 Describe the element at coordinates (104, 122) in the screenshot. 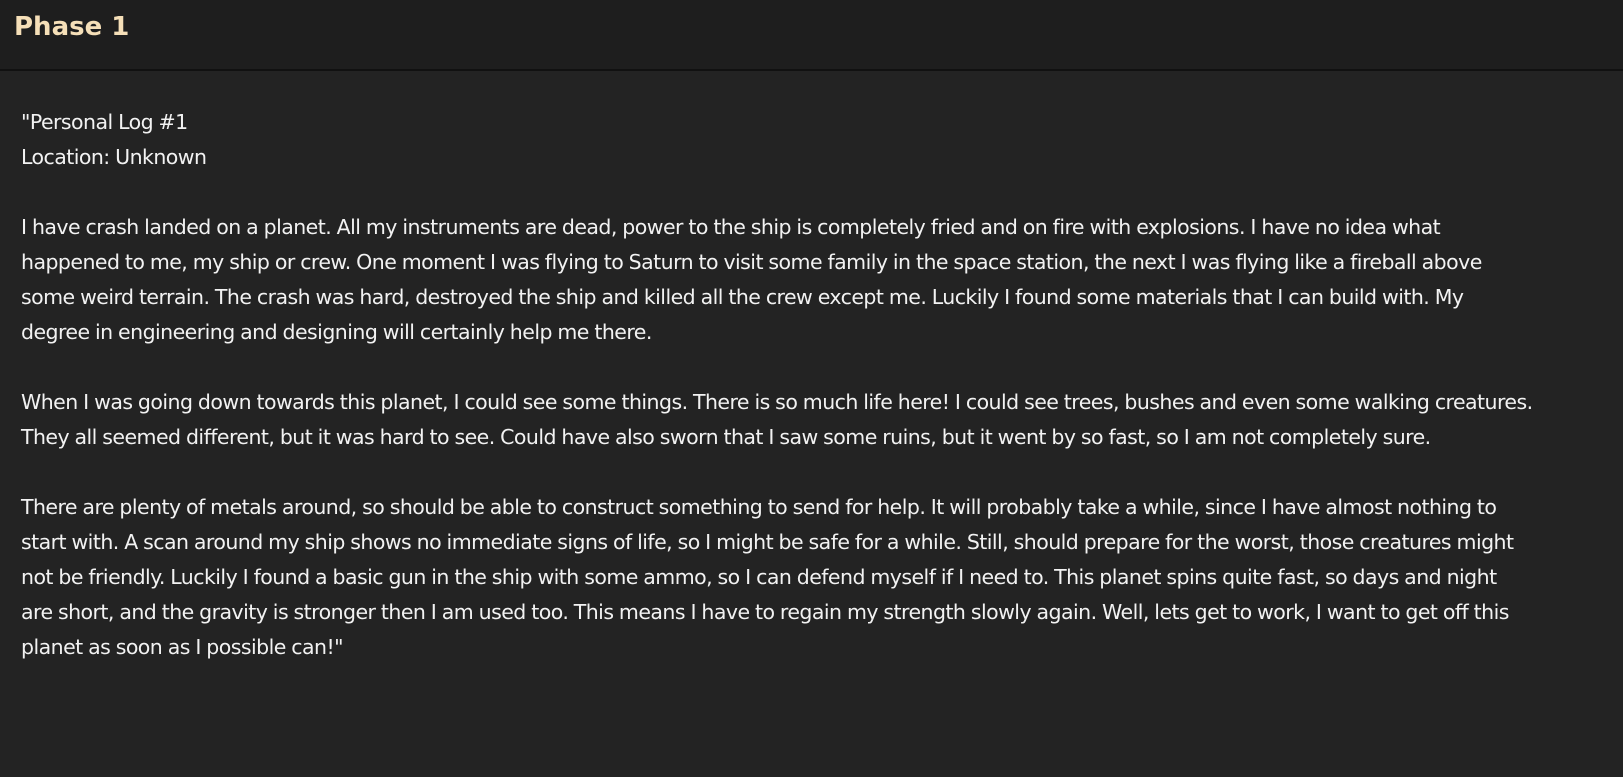

I see `log-heading: "Personal Log #1` at that location.